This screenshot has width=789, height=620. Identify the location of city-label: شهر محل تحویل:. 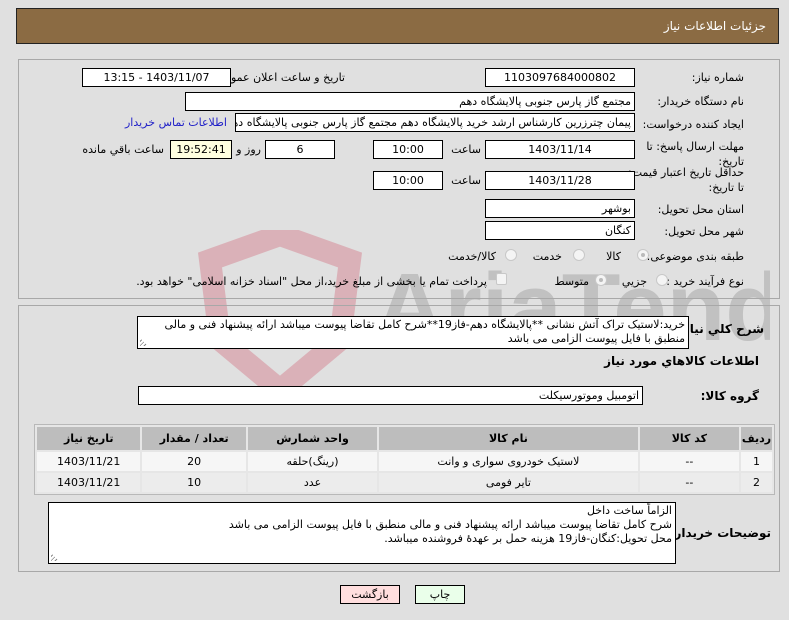
(704, 231).